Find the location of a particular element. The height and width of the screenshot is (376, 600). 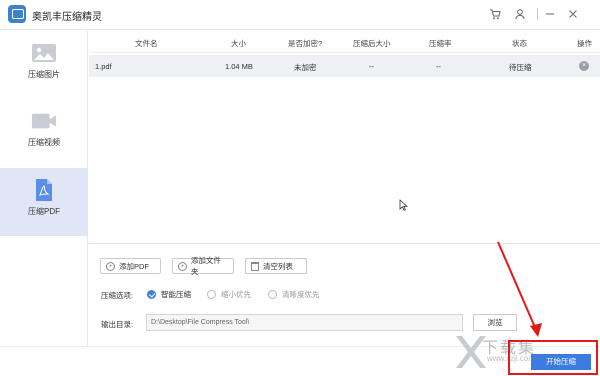

cell-ratio: -- is located at coordinates (438, 66).